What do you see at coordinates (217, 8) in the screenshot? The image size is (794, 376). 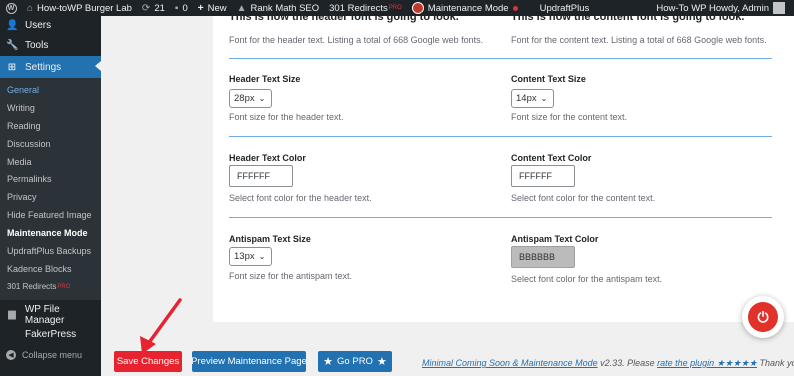 I see `new-label: New` at bounding box center [217, 8].